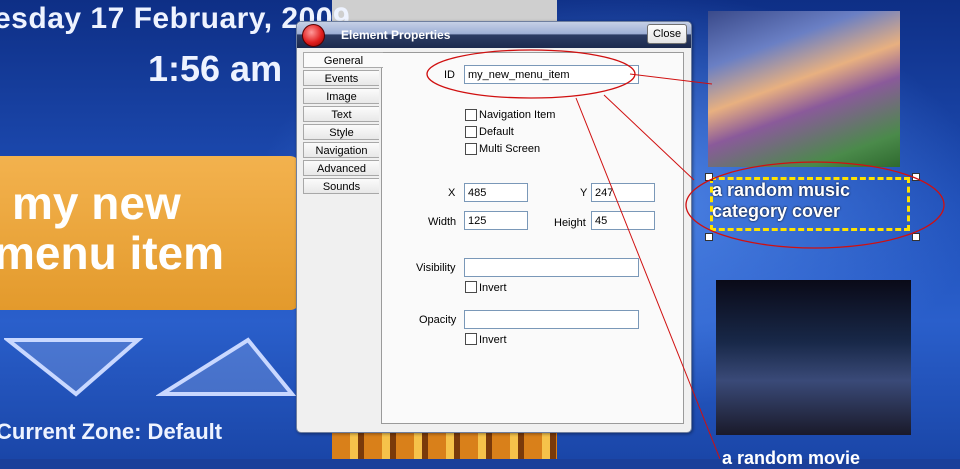  What do you see at coordinates (531, 74) in the screenshot?
I see `id-field-highlight-ellipse` at bounding box center [531, 74].